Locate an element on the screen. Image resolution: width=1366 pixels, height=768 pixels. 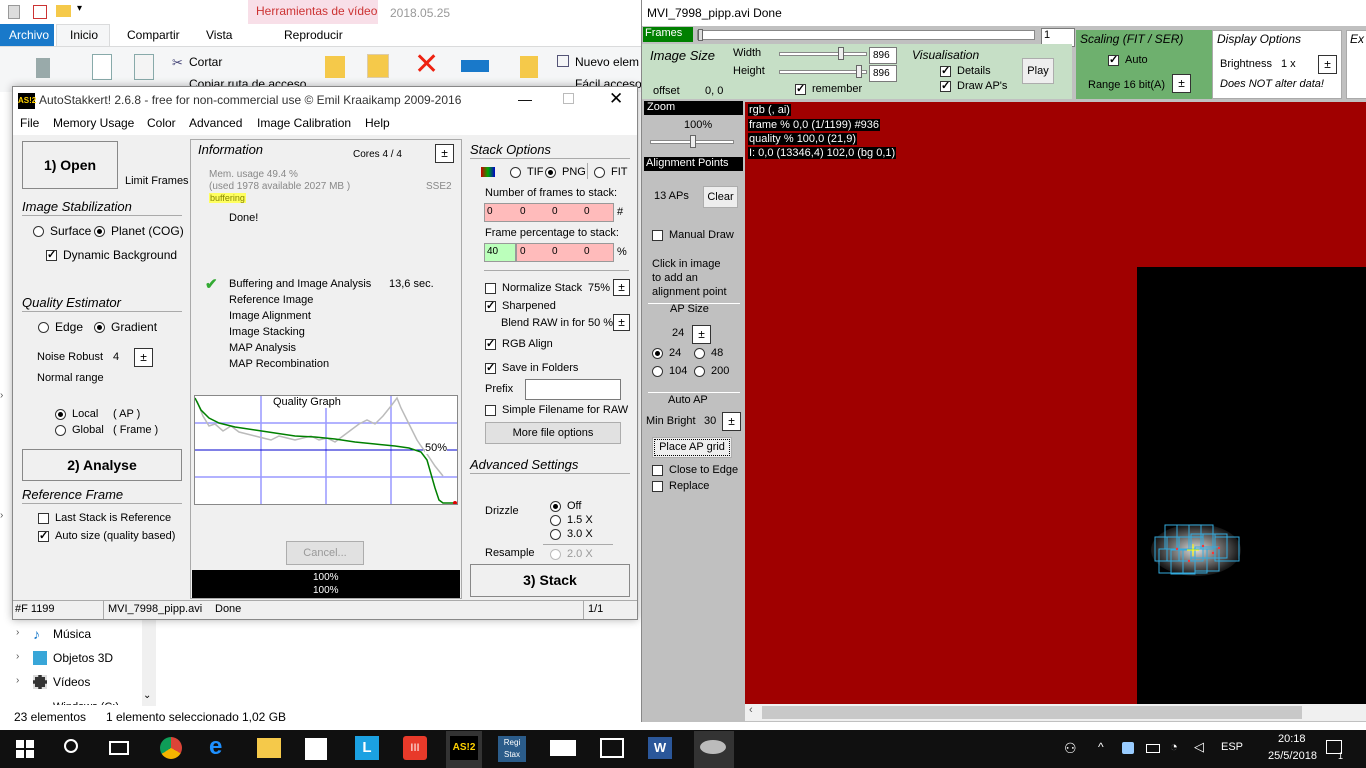
scissors-icon: ✂ is located at coordinates (177, 63).